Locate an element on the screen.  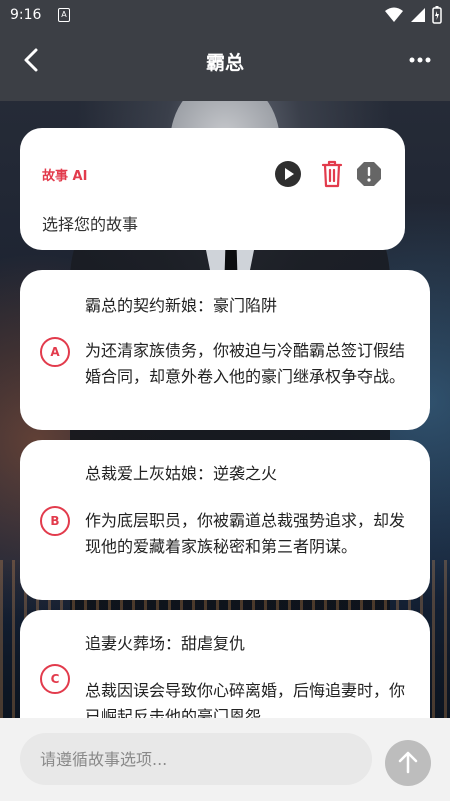
status-time: 9:16 is located at coordinates (26, 15).